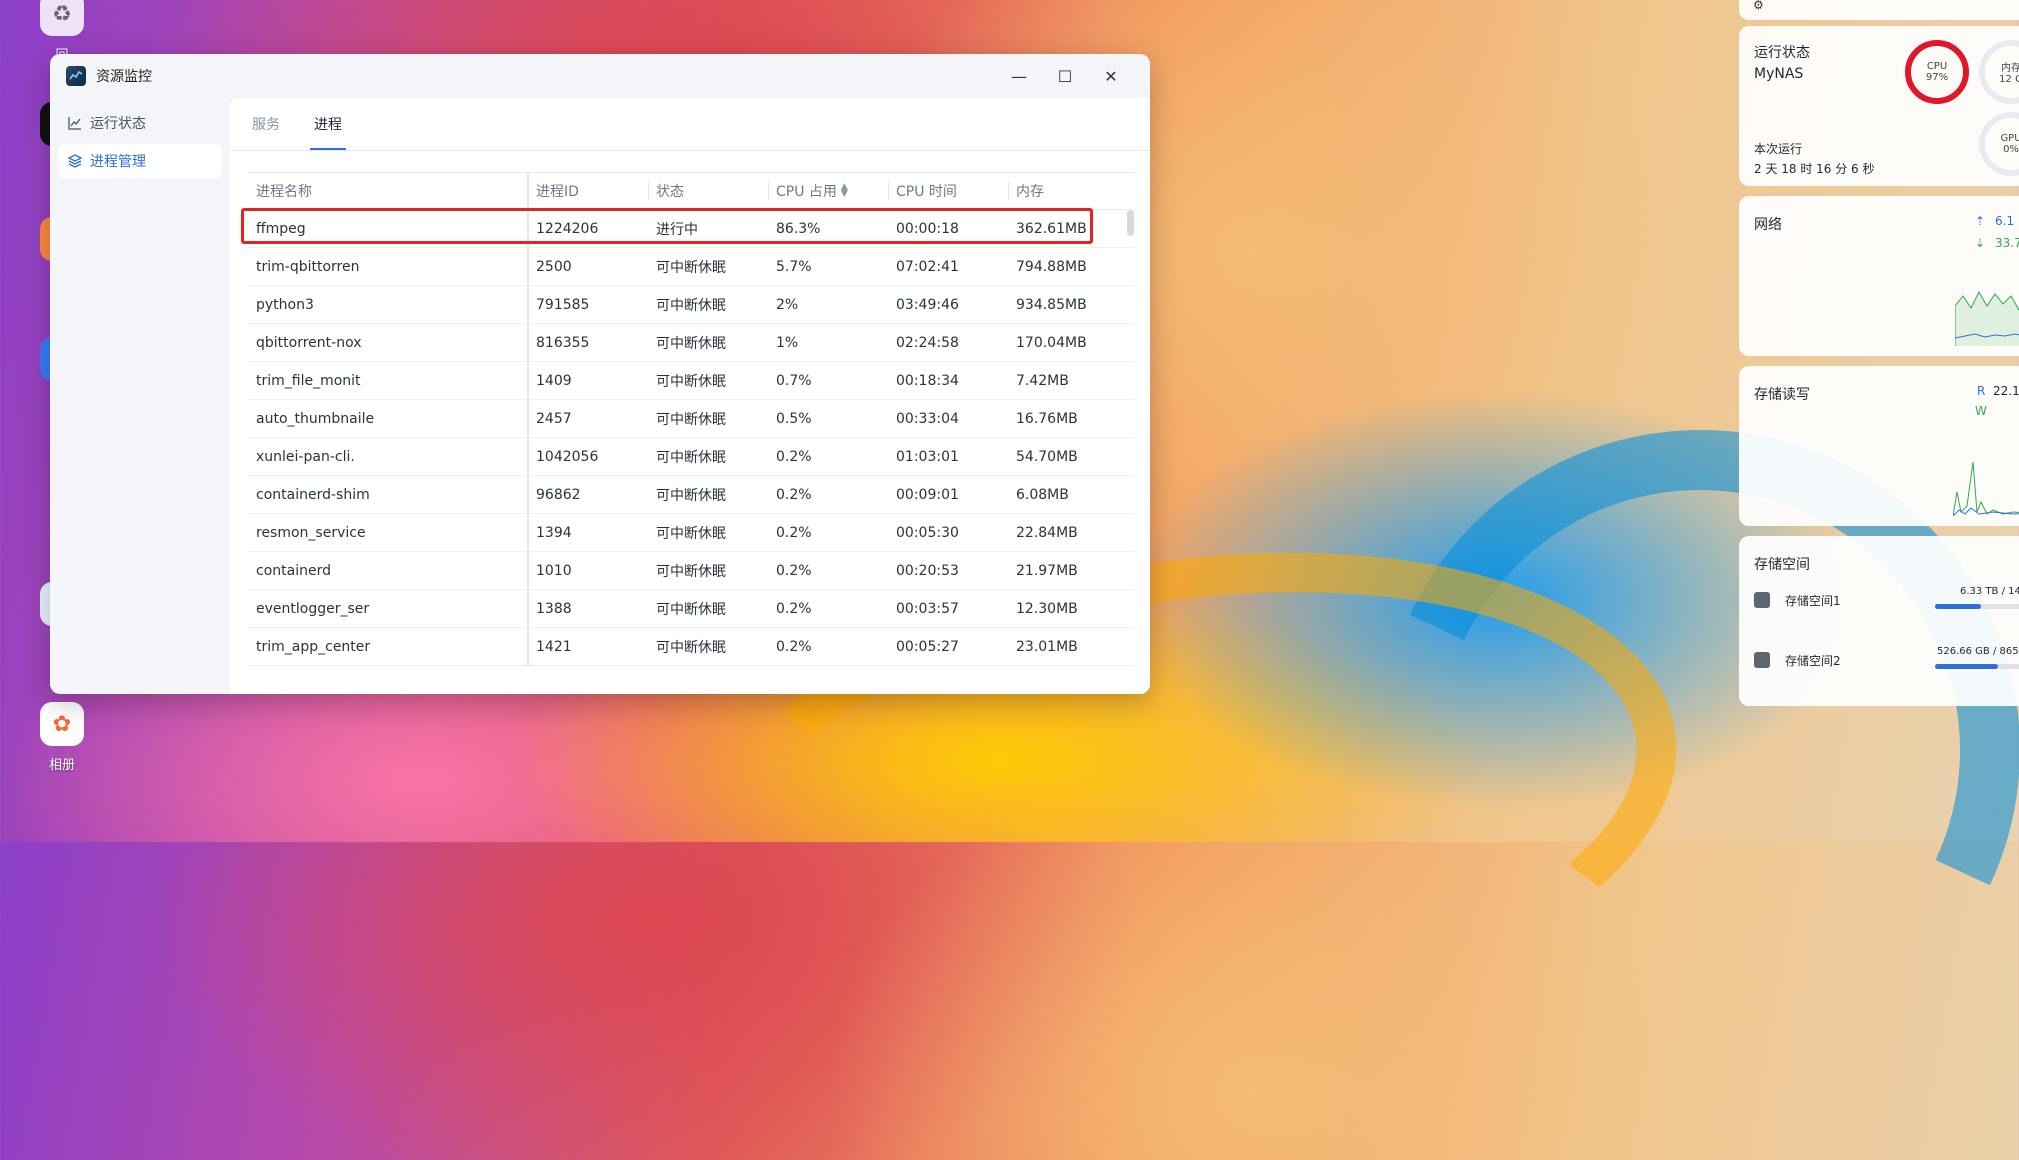  I want to click on sidebar-item-label: 运行状态, so click(118, 124).